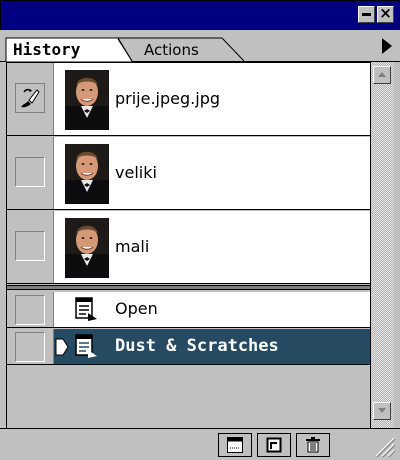  I want to click on trash-icon, so click(313, 445).